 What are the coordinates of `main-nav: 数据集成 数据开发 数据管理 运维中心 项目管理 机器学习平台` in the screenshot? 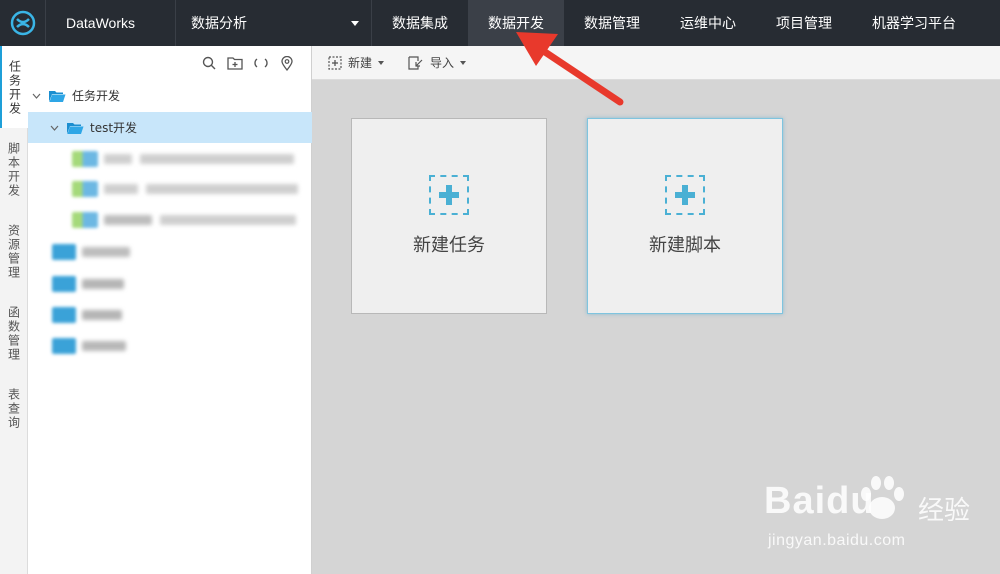 It's located at (674, 23).